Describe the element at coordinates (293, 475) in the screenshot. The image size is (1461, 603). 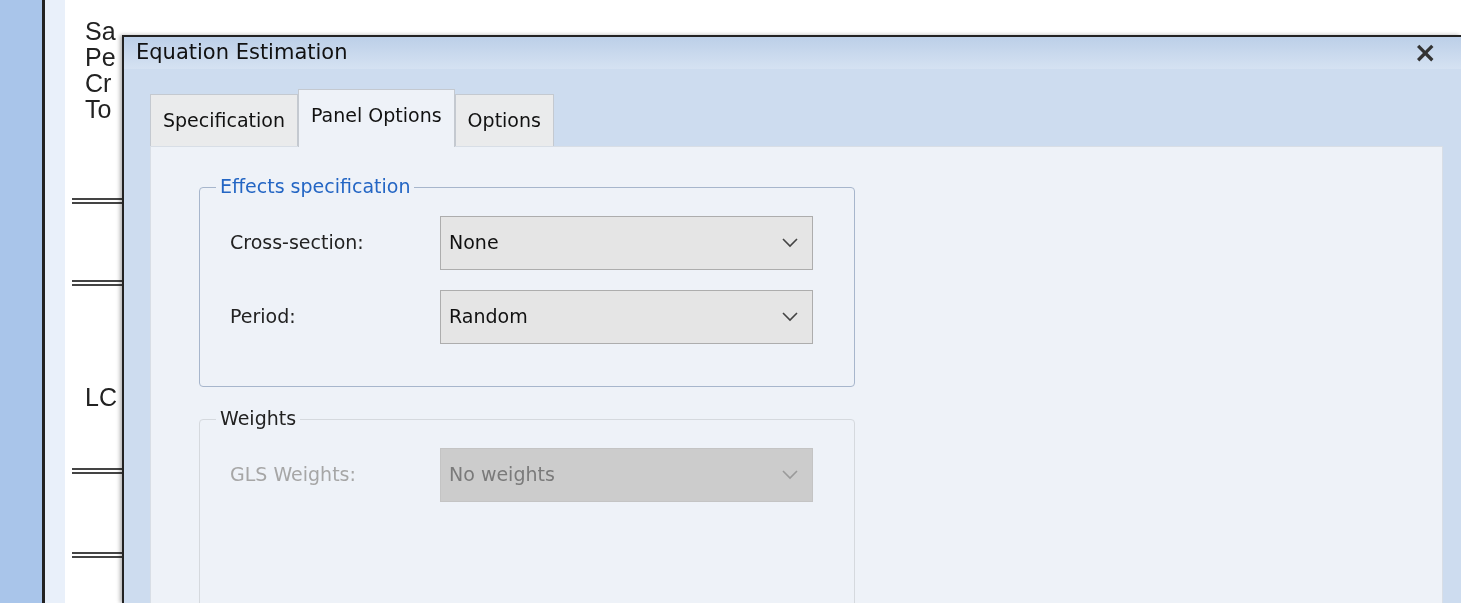
I see `field-label: GLS Weights:` at that location.